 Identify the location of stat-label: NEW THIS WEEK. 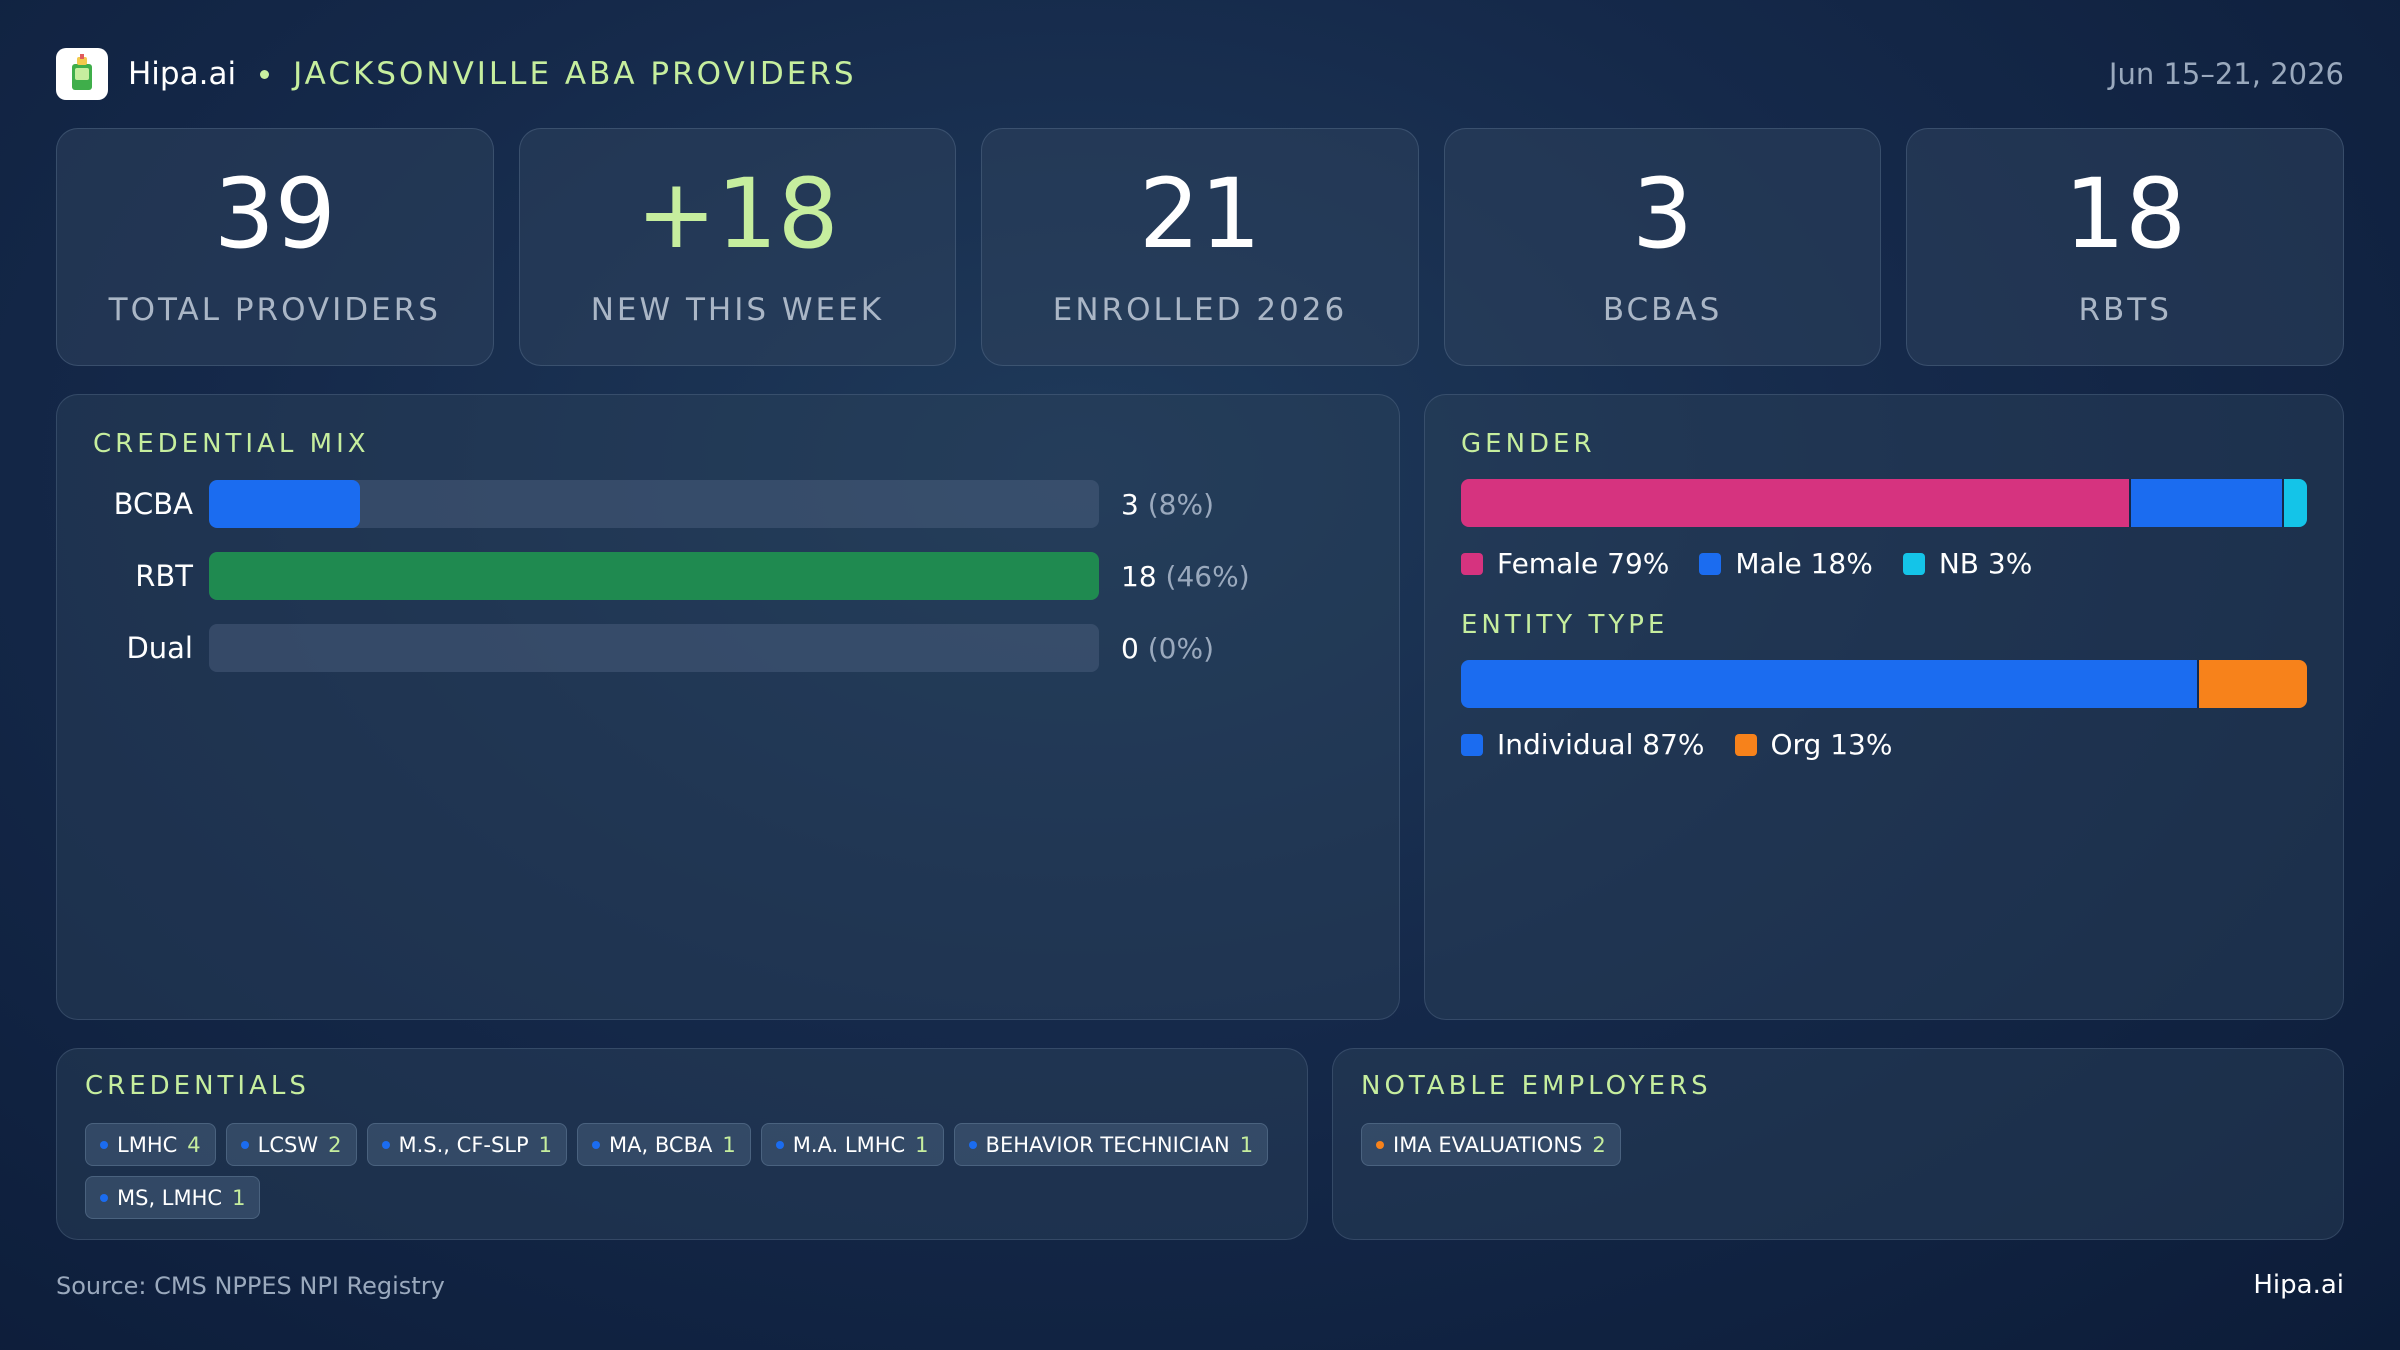
(737, 310).